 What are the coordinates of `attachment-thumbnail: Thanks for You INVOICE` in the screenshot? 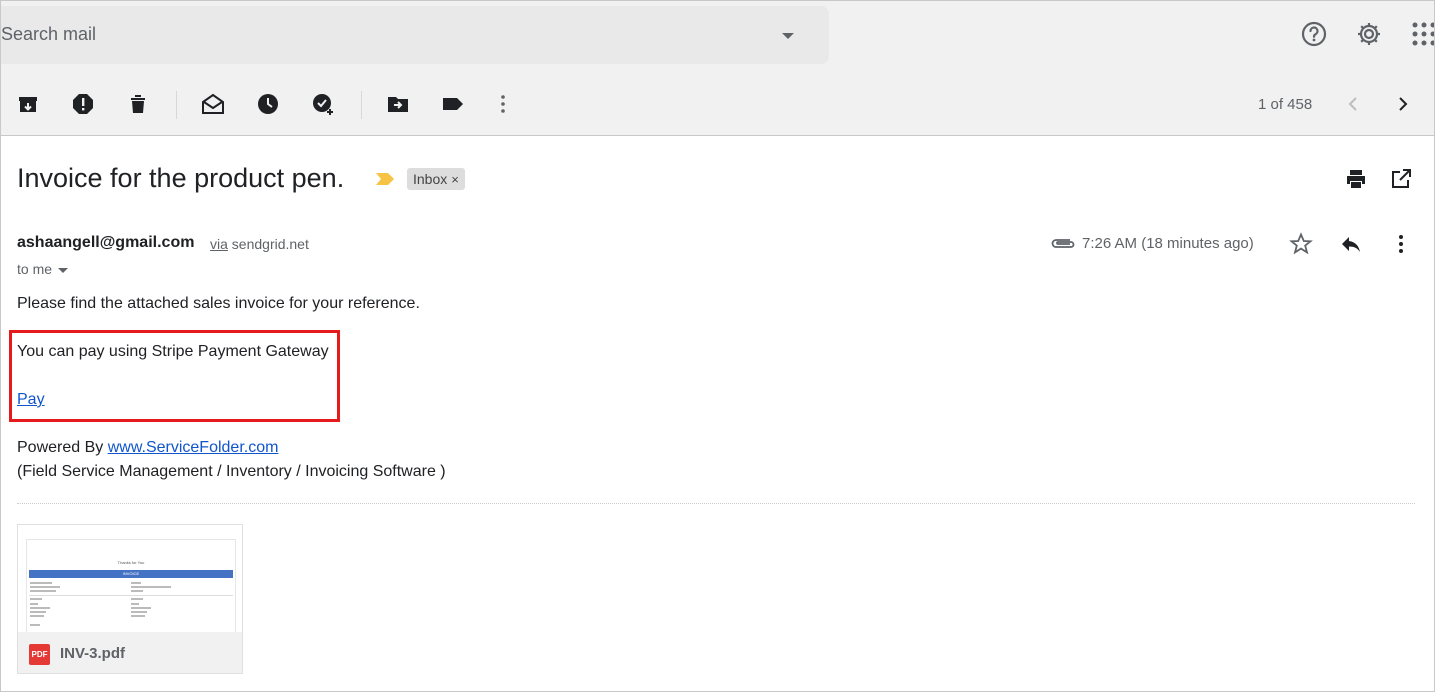 It's located at (131, 587).